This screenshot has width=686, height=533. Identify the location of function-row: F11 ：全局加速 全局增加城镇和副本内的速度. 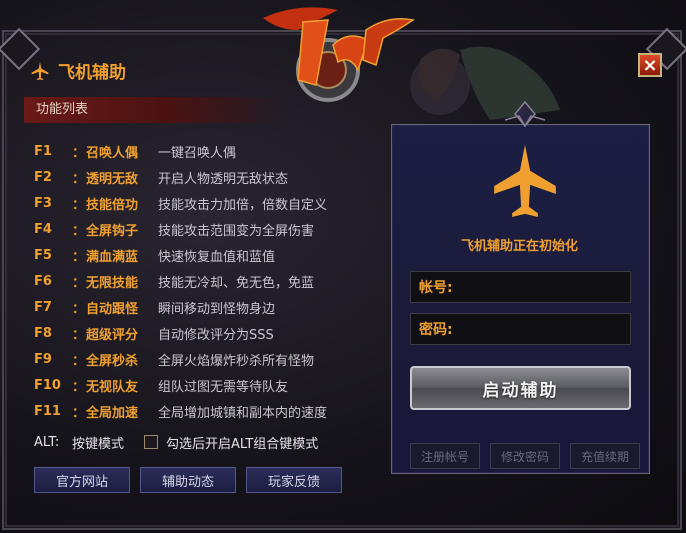
(180, 411).